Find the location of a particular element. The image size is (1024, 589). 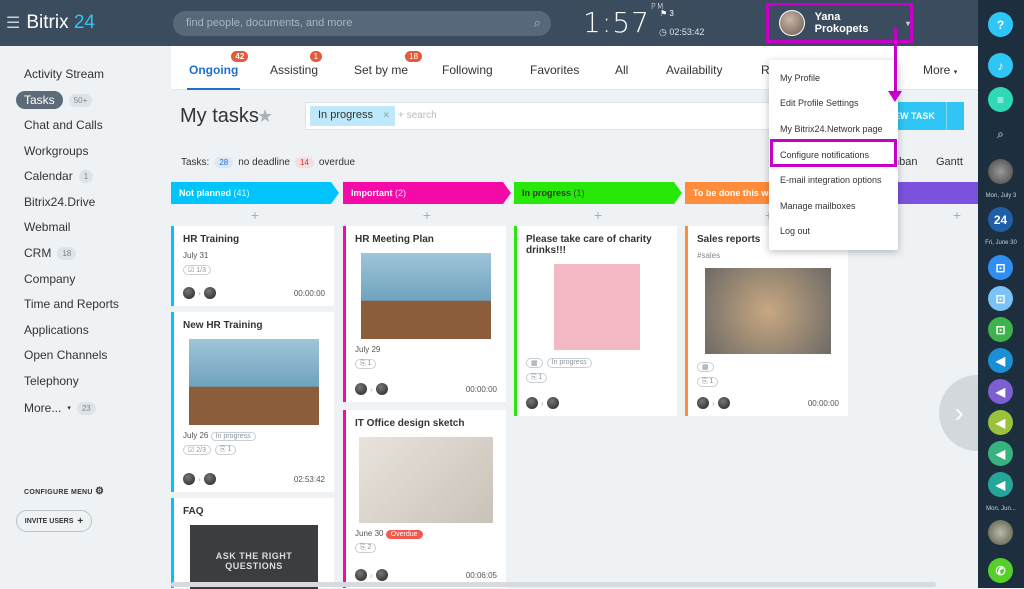

horizontal-scrollbar is located at coordinates (553, 584).